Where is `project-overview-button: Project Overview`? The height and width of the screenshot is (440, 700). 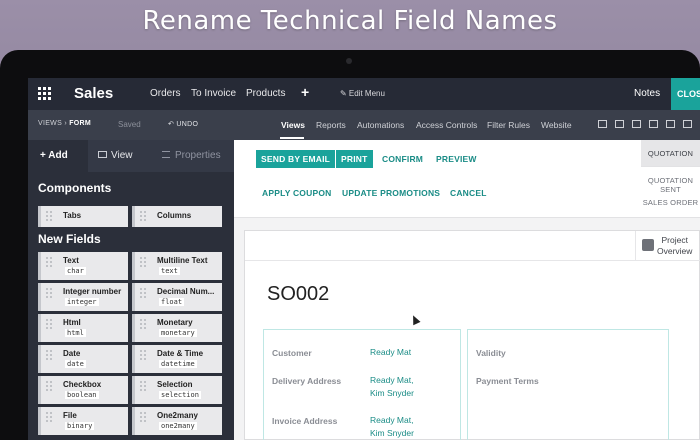 project-overview-button: Project Overview is located at coordinates (667, 246).